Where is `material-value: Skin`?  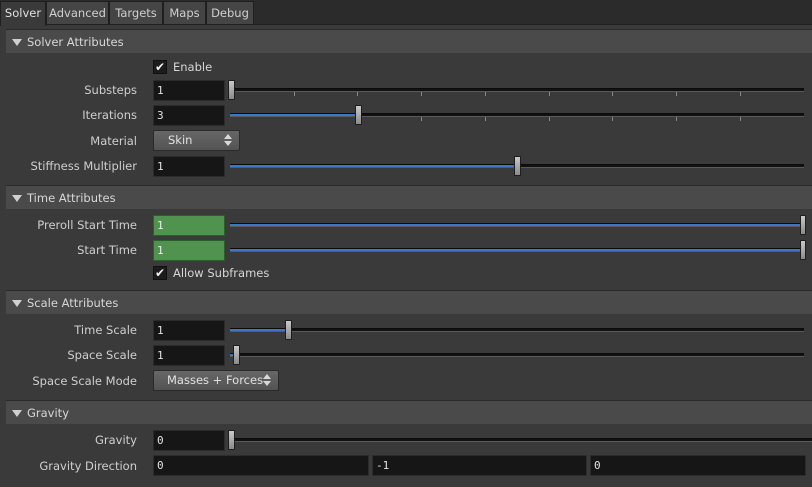
material-value: Skin is located at coordinates (180, 140).